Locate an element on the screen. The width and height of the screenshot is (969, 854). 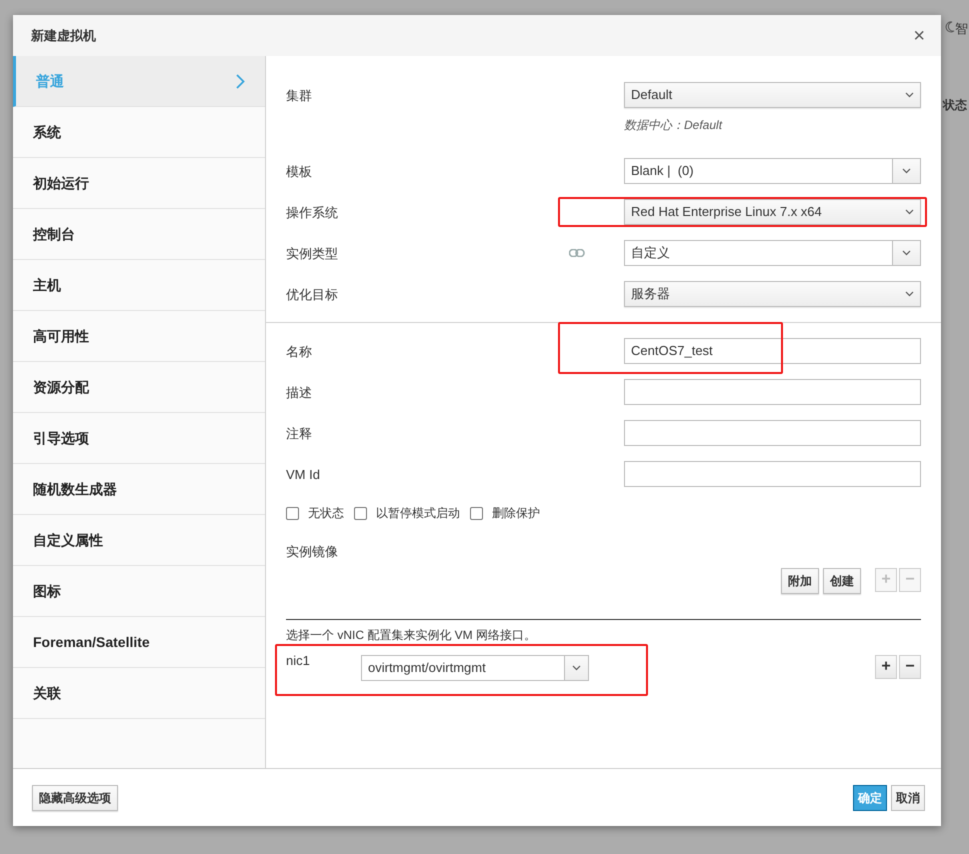
background-column-header: 状态 is located at coordinates (955, 105).